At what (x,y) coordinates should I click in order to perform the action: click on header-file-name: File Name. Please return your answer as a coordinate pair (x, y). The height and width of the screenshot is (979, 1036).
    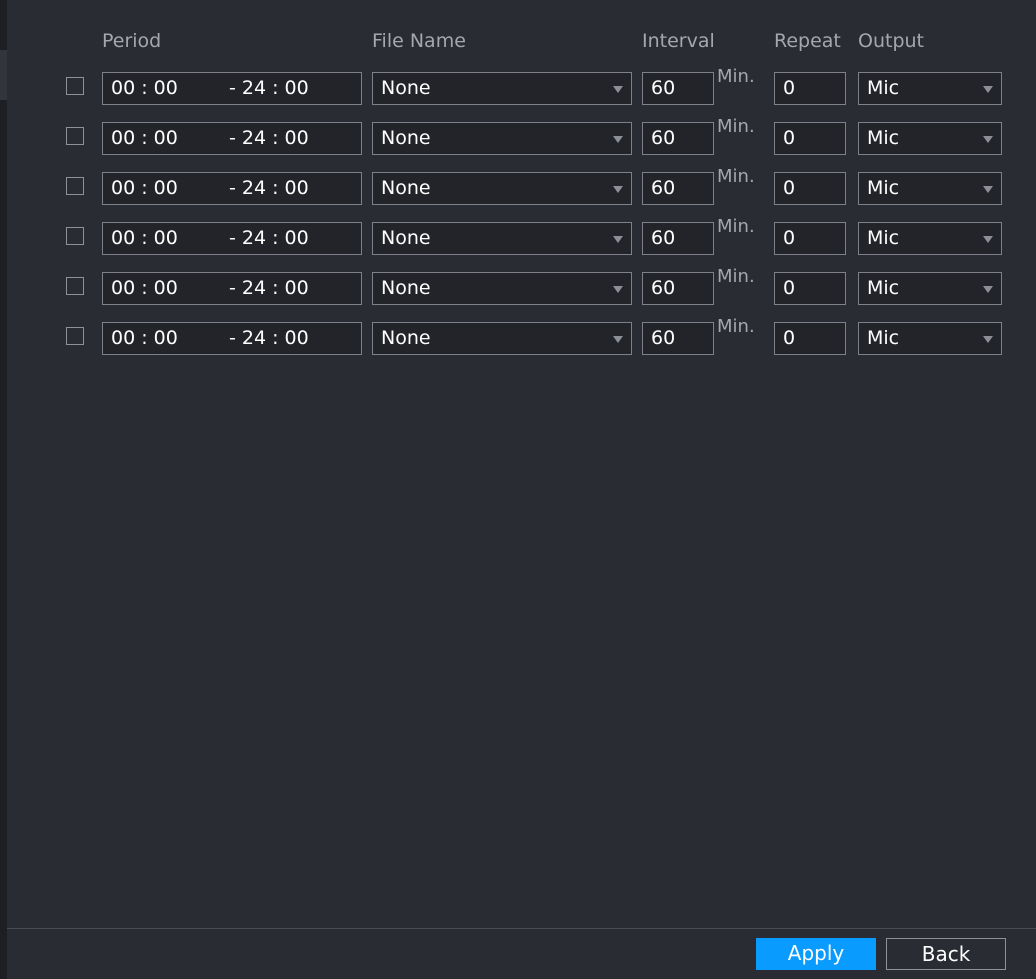
    Looking at the image, I should click on (419, 41).